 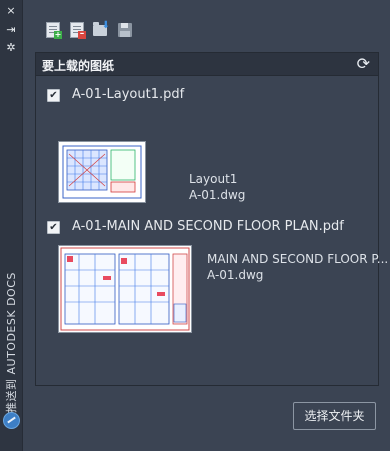 What do you see at coordinates (207, 64) in the screenshot?
I see `panel-header: 要上载的图纸 ⟳` at bounding box center [207, 64].